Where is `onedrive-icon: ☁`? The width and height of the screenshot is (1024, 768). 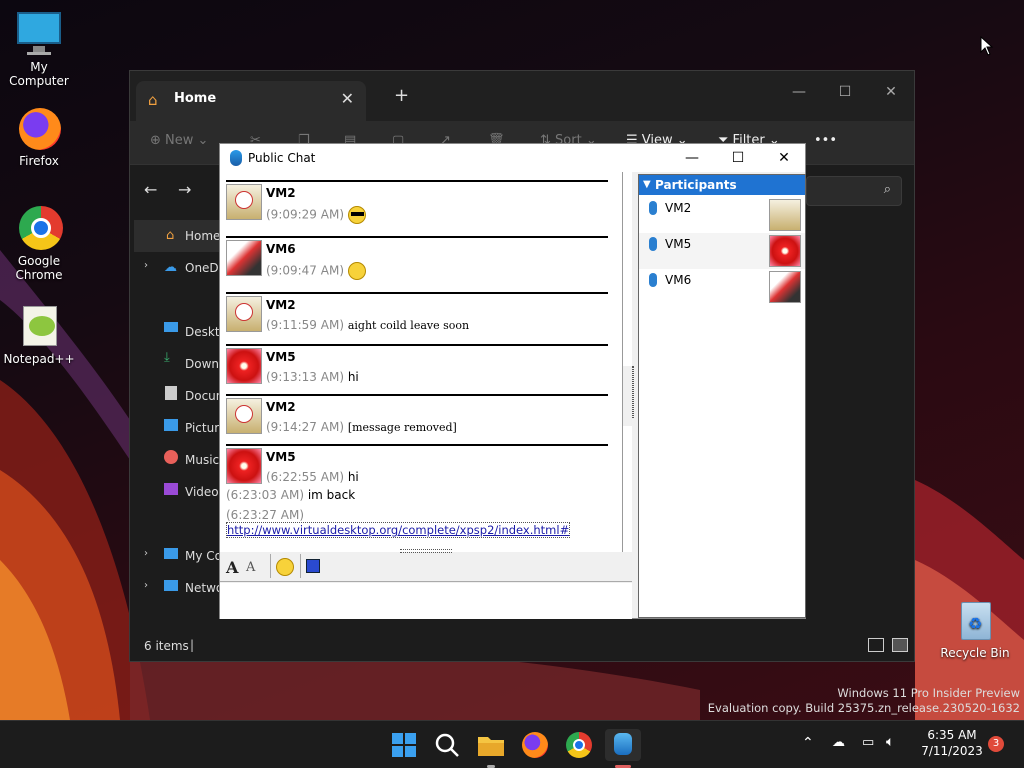
onedrive-icon: ☁ is located at coordinates (170, 267).